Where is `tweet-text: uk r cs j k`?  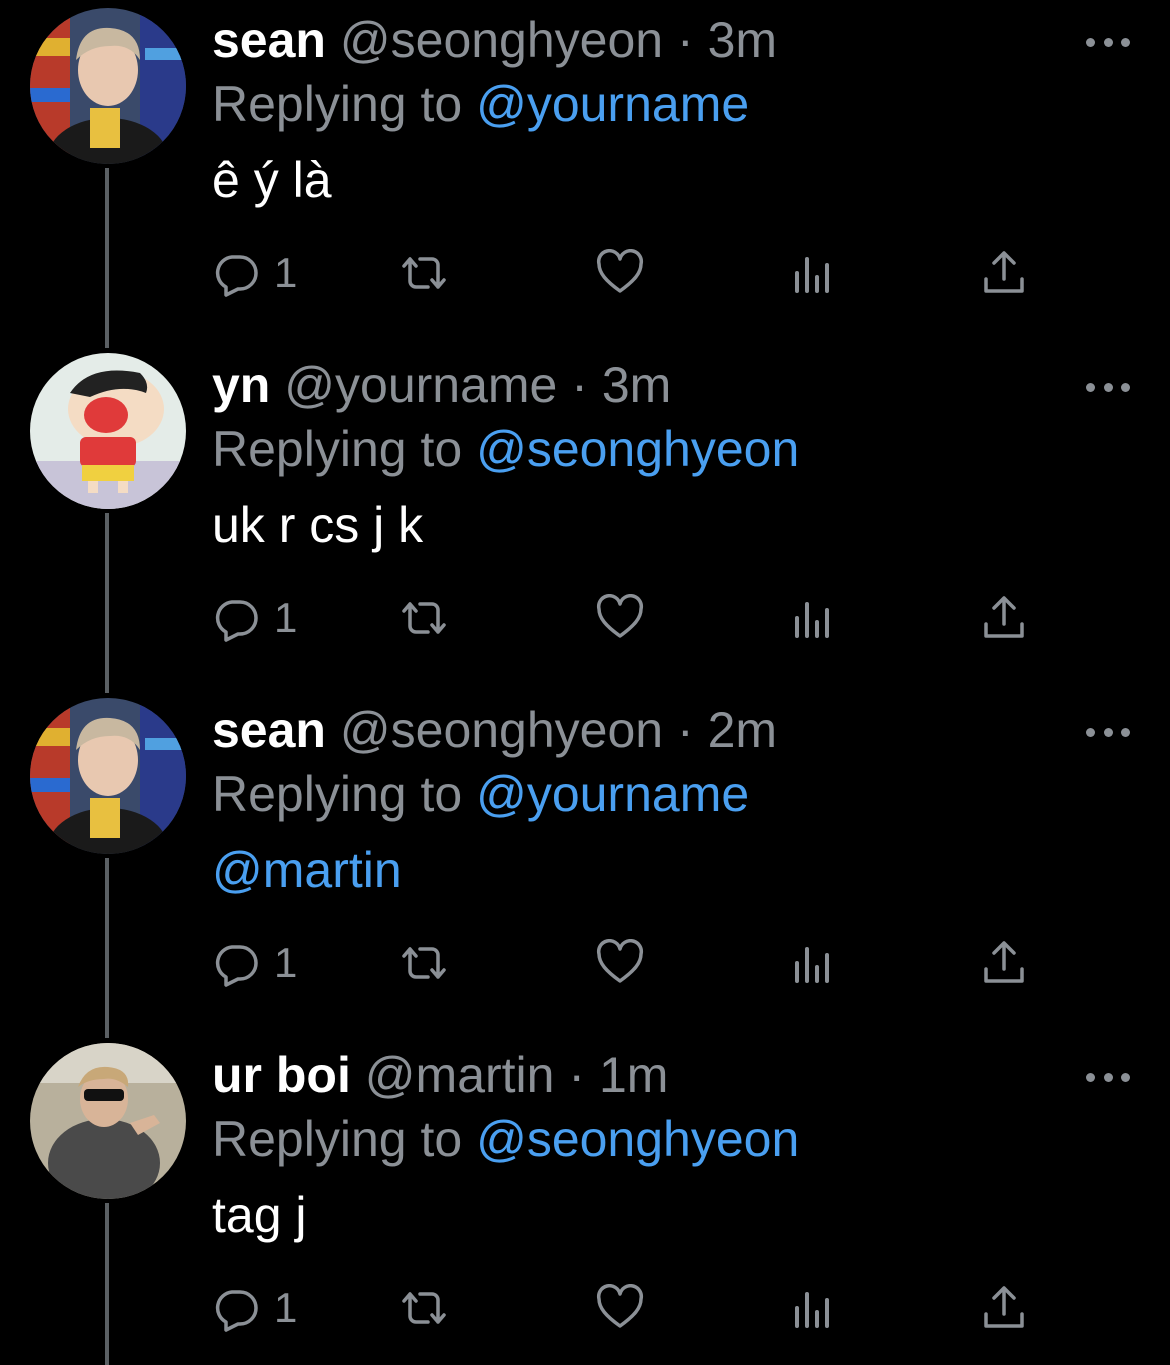
tweet-text: uk r cs j k is located at coordinates (318, 525).